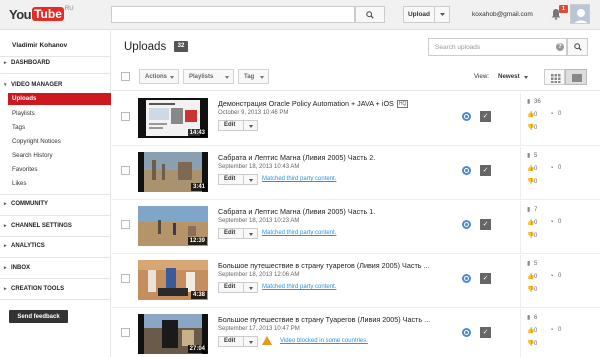 The width and height of the screenshot is (600, 357). What do you see at coordinates (259, 221) in the screenshot?
I see `video-date: September 18, 2013 10:23 AM` at bounding box center [259, 221].